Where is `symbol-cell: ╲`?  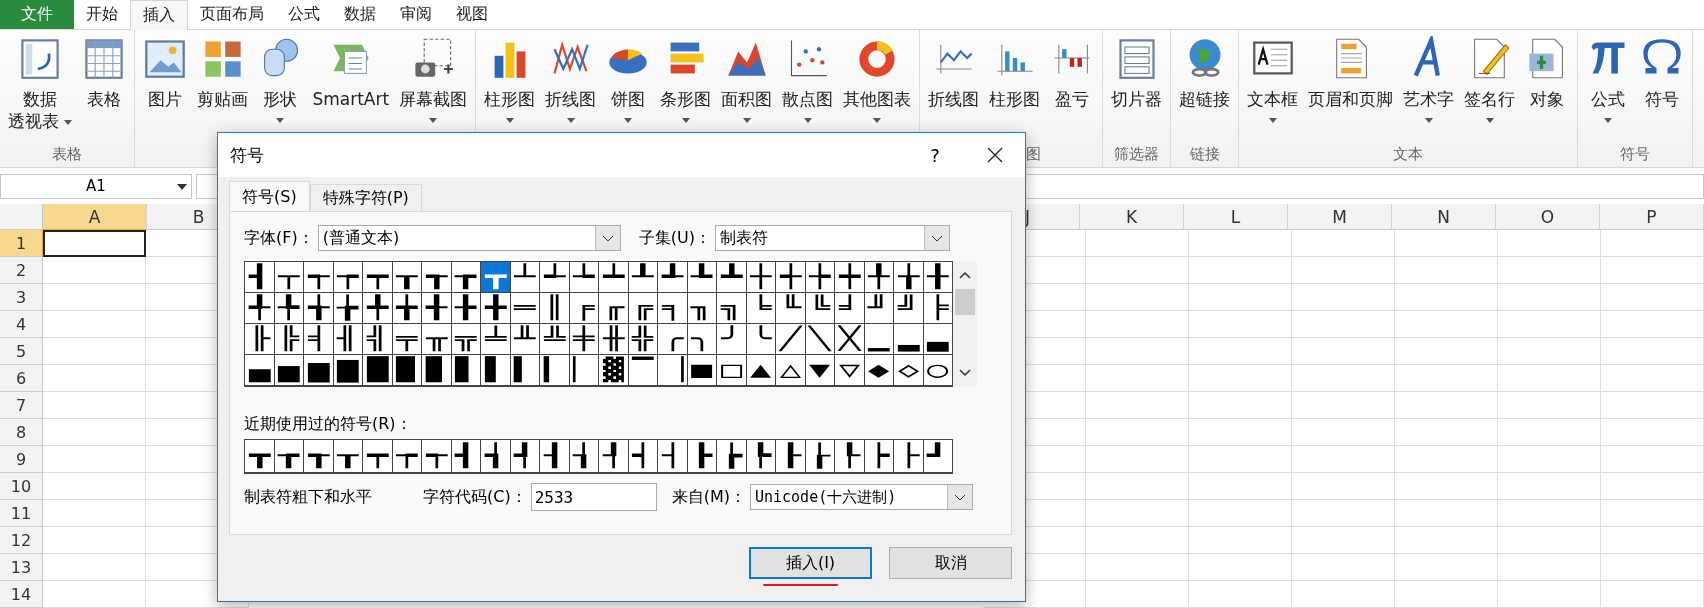
symbol-cell: ╲ is located at coordinates (820, 339).